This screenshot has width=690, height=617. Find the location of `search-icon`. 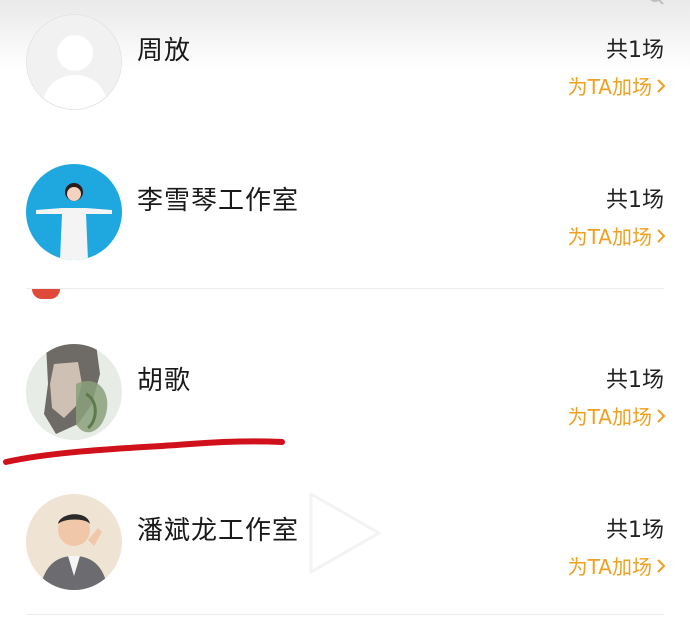

search-icon is located at coordinates (657, 3).